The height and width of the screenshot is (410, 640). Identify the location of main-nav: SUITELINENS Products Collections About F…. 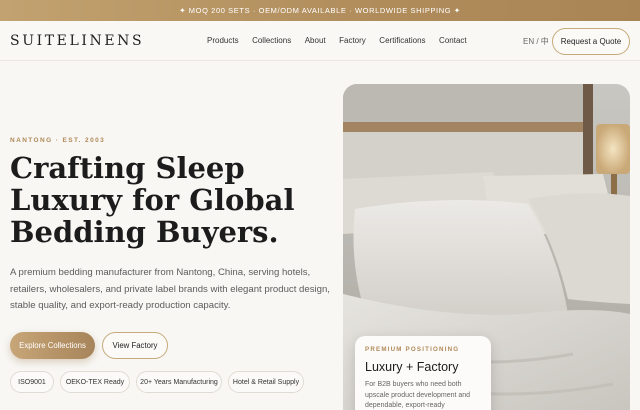
(320, 41).